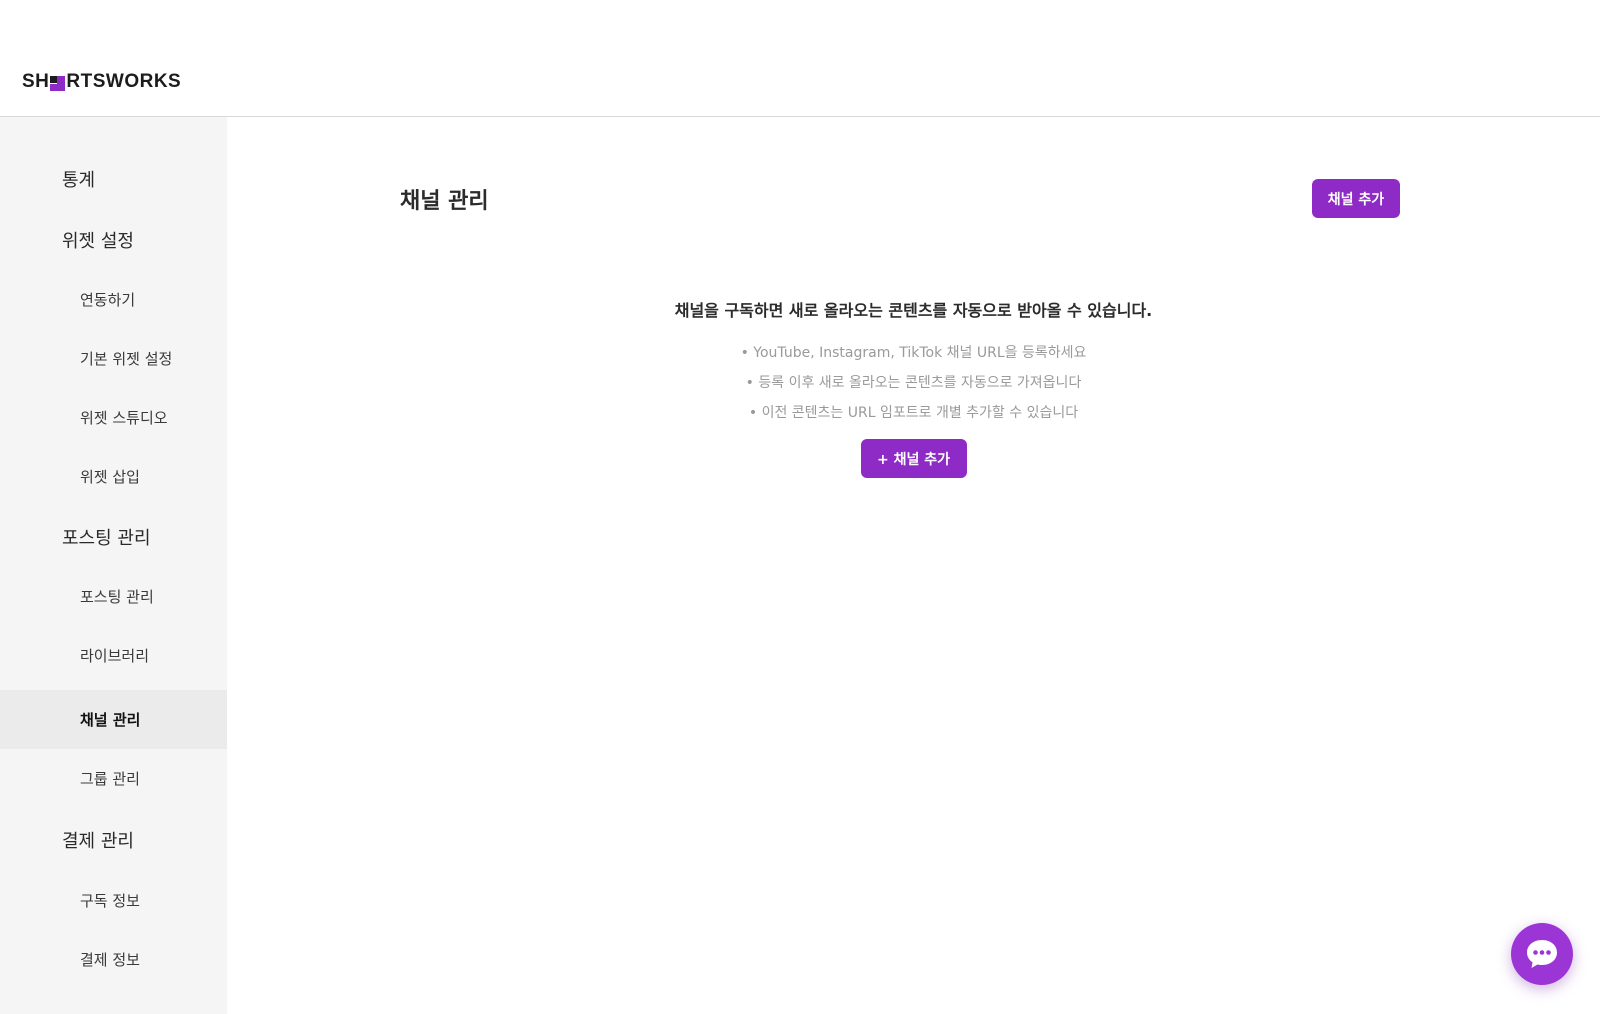  I want to click on sidebar-item-stats: 통계, so click(113, 179).